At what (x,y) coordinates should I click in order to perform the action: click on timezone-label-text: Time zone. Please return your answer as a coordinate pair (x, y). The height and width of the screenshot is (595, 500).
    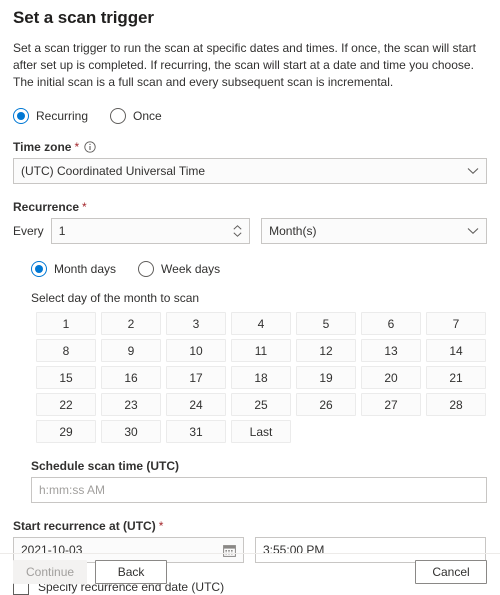
    Looking at the image, I should click on (42, 147).